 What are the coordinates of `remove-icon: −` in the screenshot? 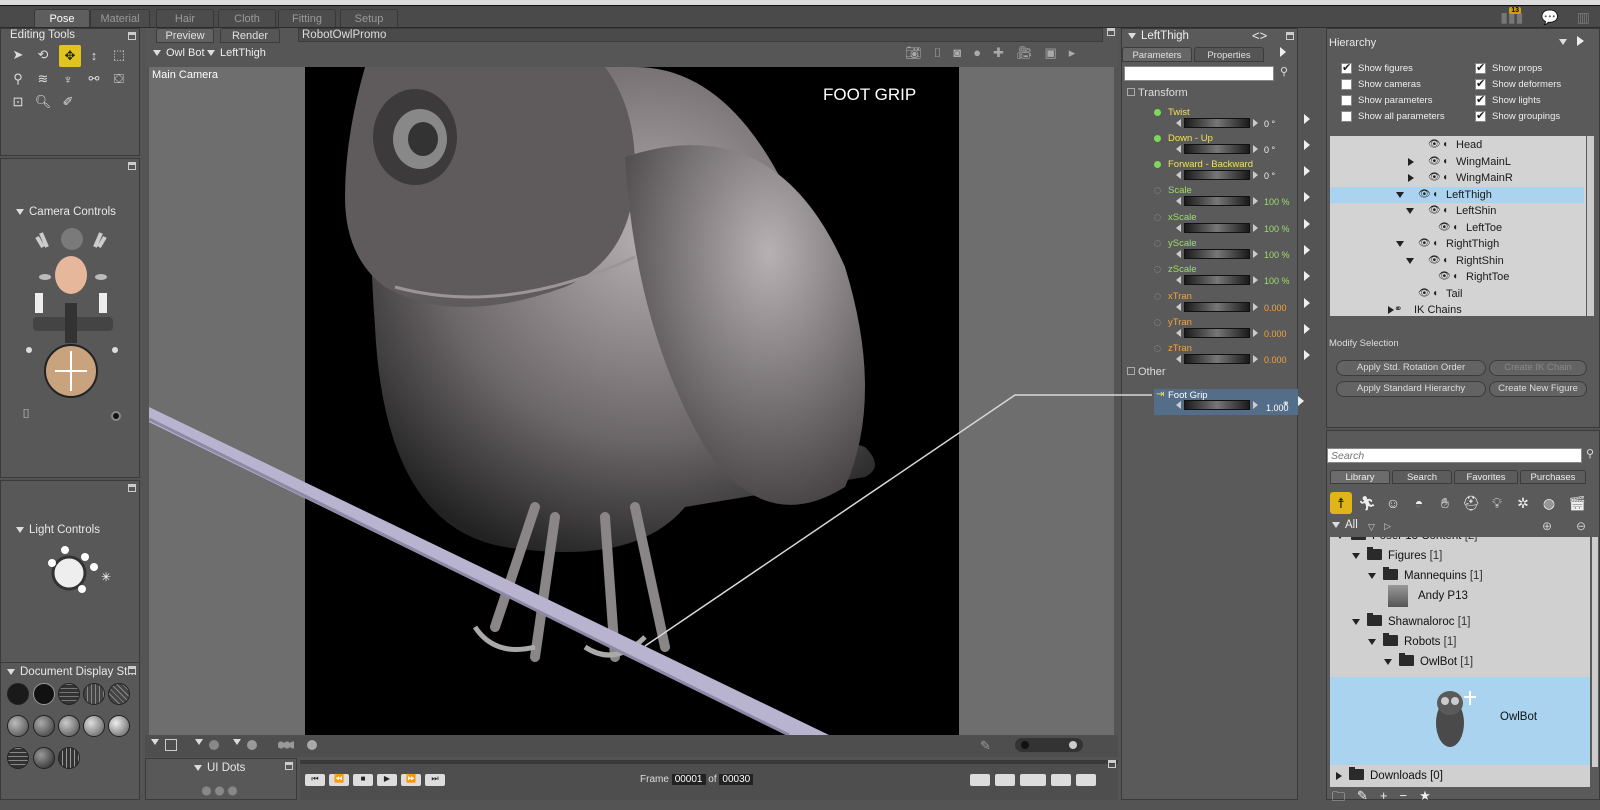 It's located at (1404, 799).